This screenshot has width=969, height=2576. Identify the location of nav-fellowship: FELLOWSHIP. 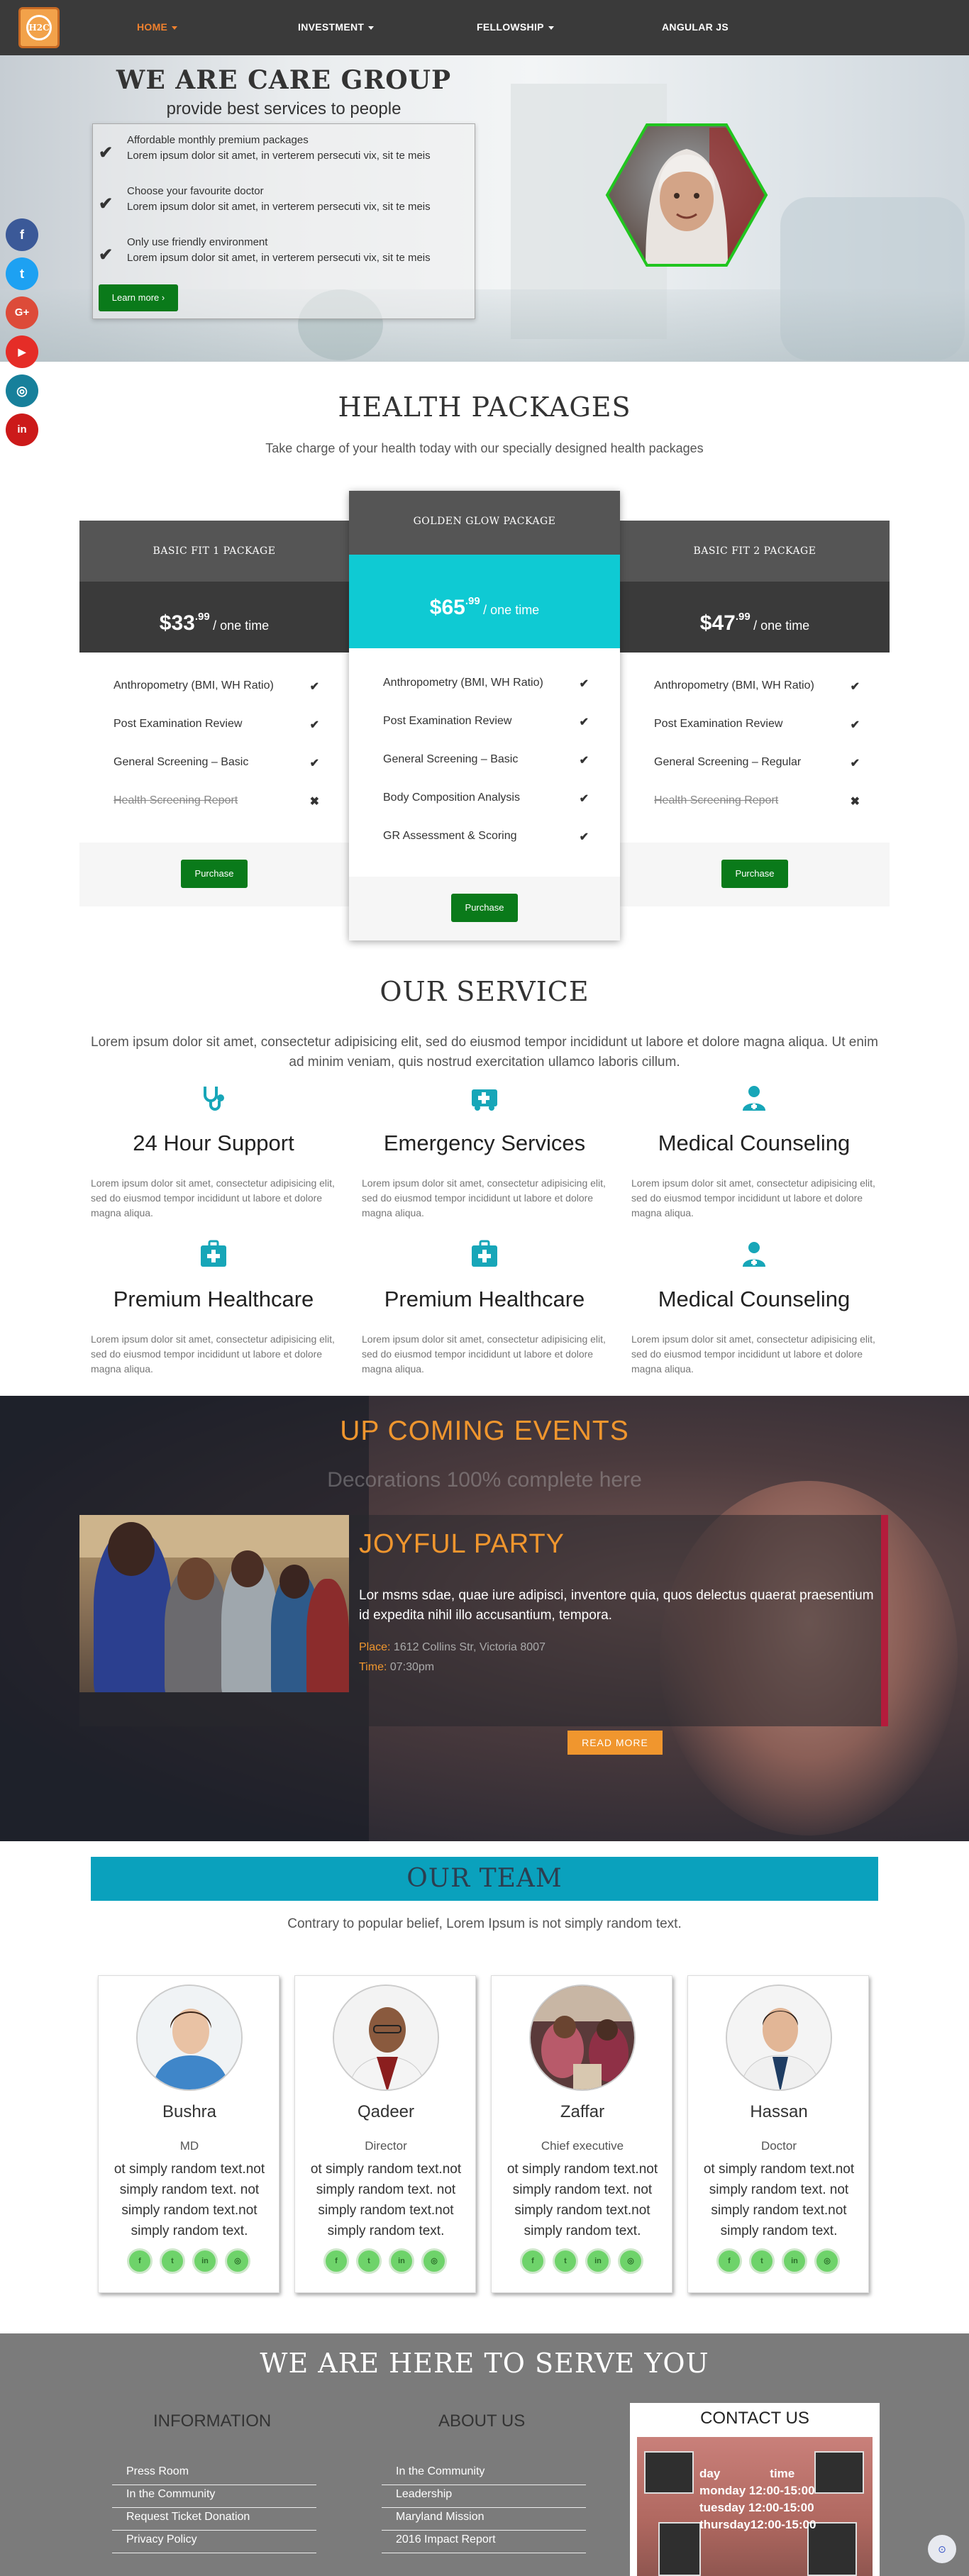
(515, 27).